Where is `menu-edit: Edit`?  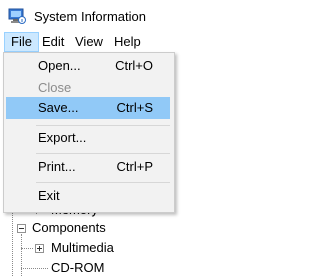
menu-edit: Edit is located at coordinates (53, 42).